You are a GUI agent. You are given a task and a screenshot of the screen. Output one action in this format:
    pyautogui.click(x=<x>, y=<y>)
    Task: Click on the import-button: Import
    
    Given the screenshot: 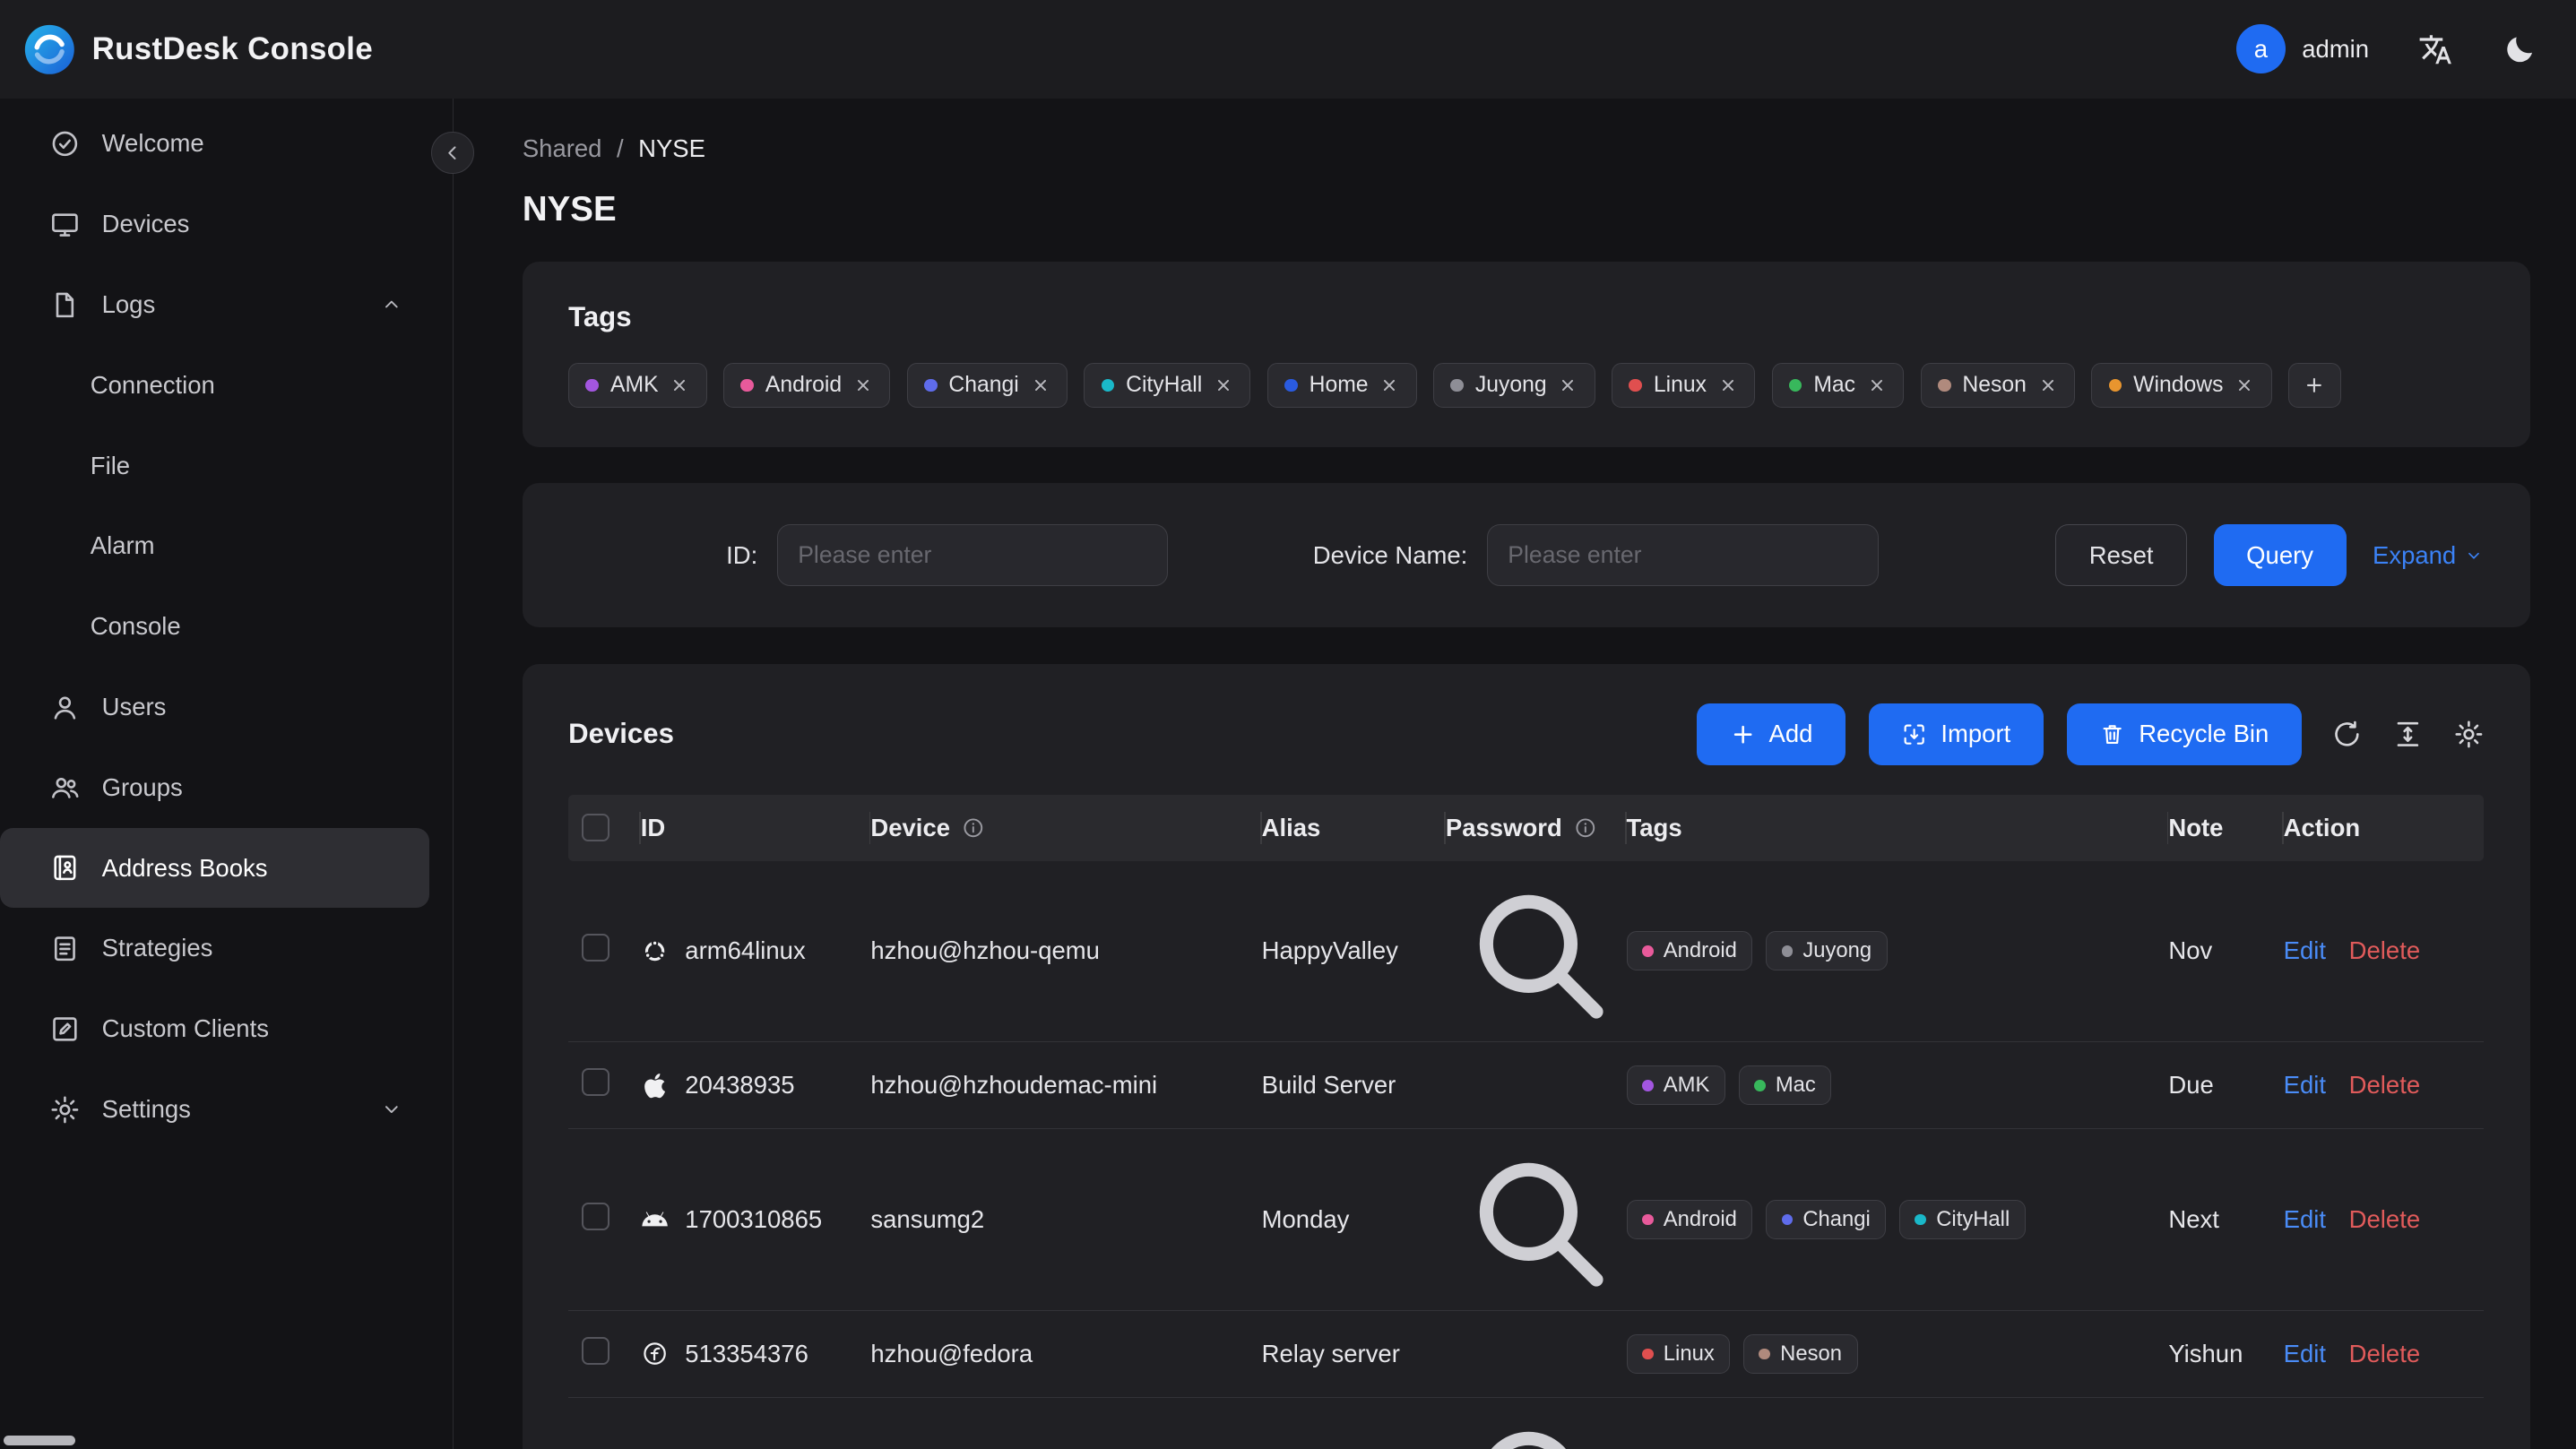 What is the action you would take?
    pyautogui.click(x=1956, y=734)
    